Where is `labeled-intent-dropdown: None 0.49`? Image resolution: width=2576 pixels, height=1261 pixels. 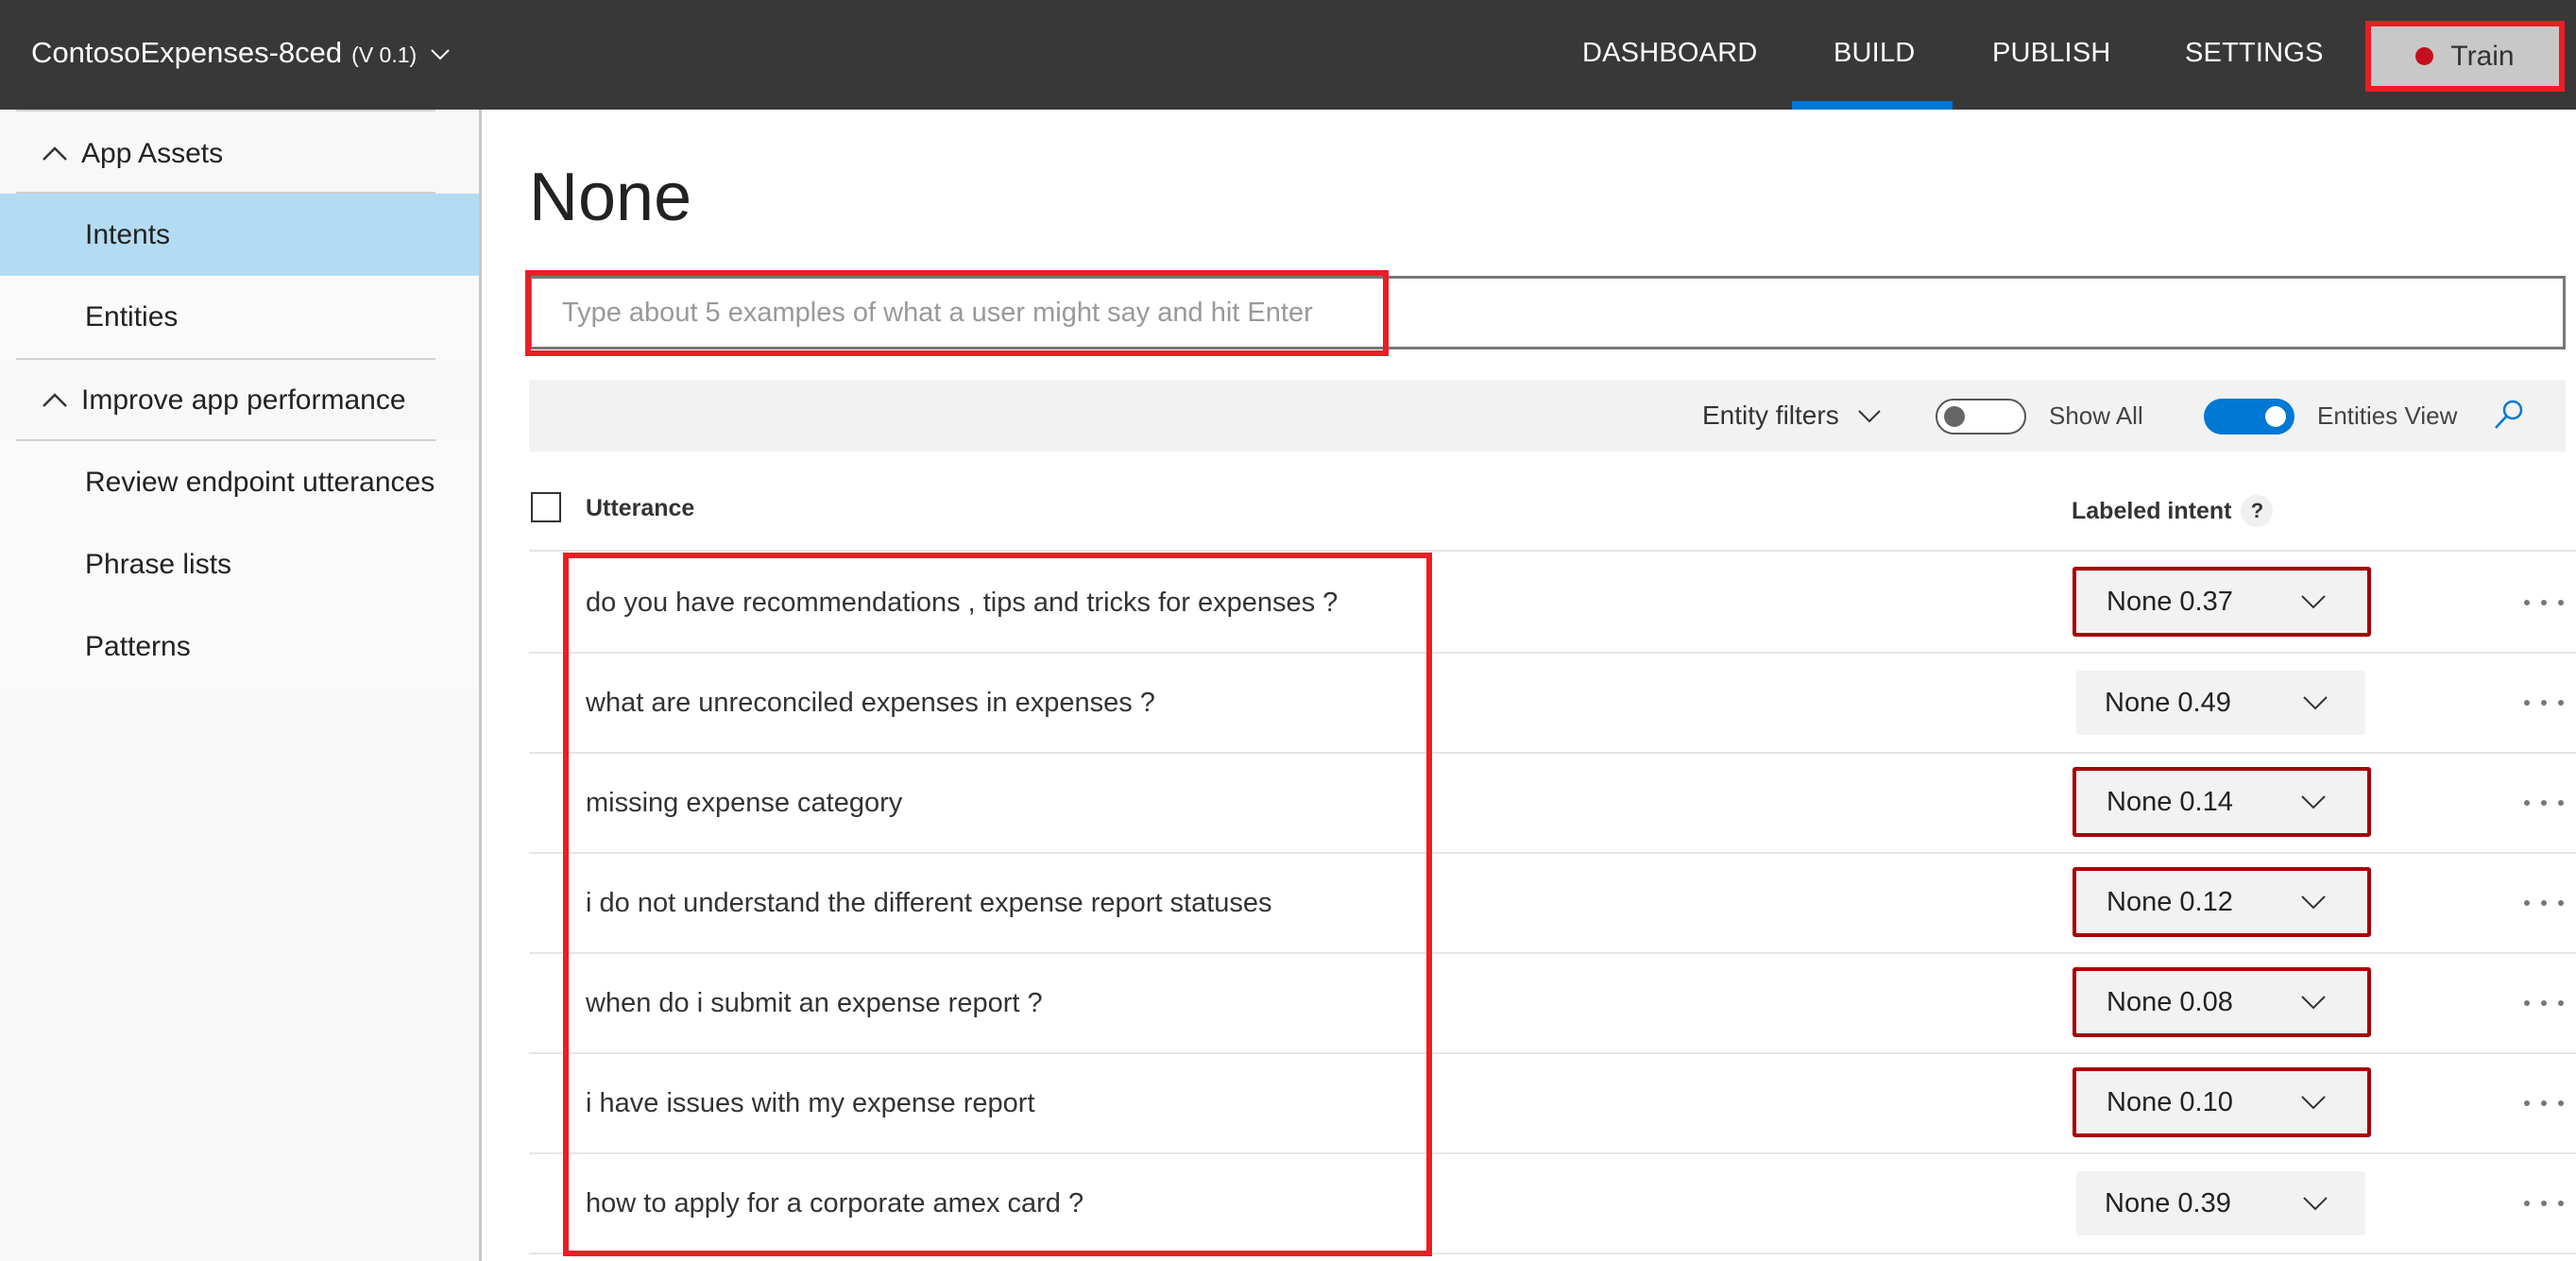 labeled-intent-dropdown: None 0.49 is located at coordinates (2221, 703).